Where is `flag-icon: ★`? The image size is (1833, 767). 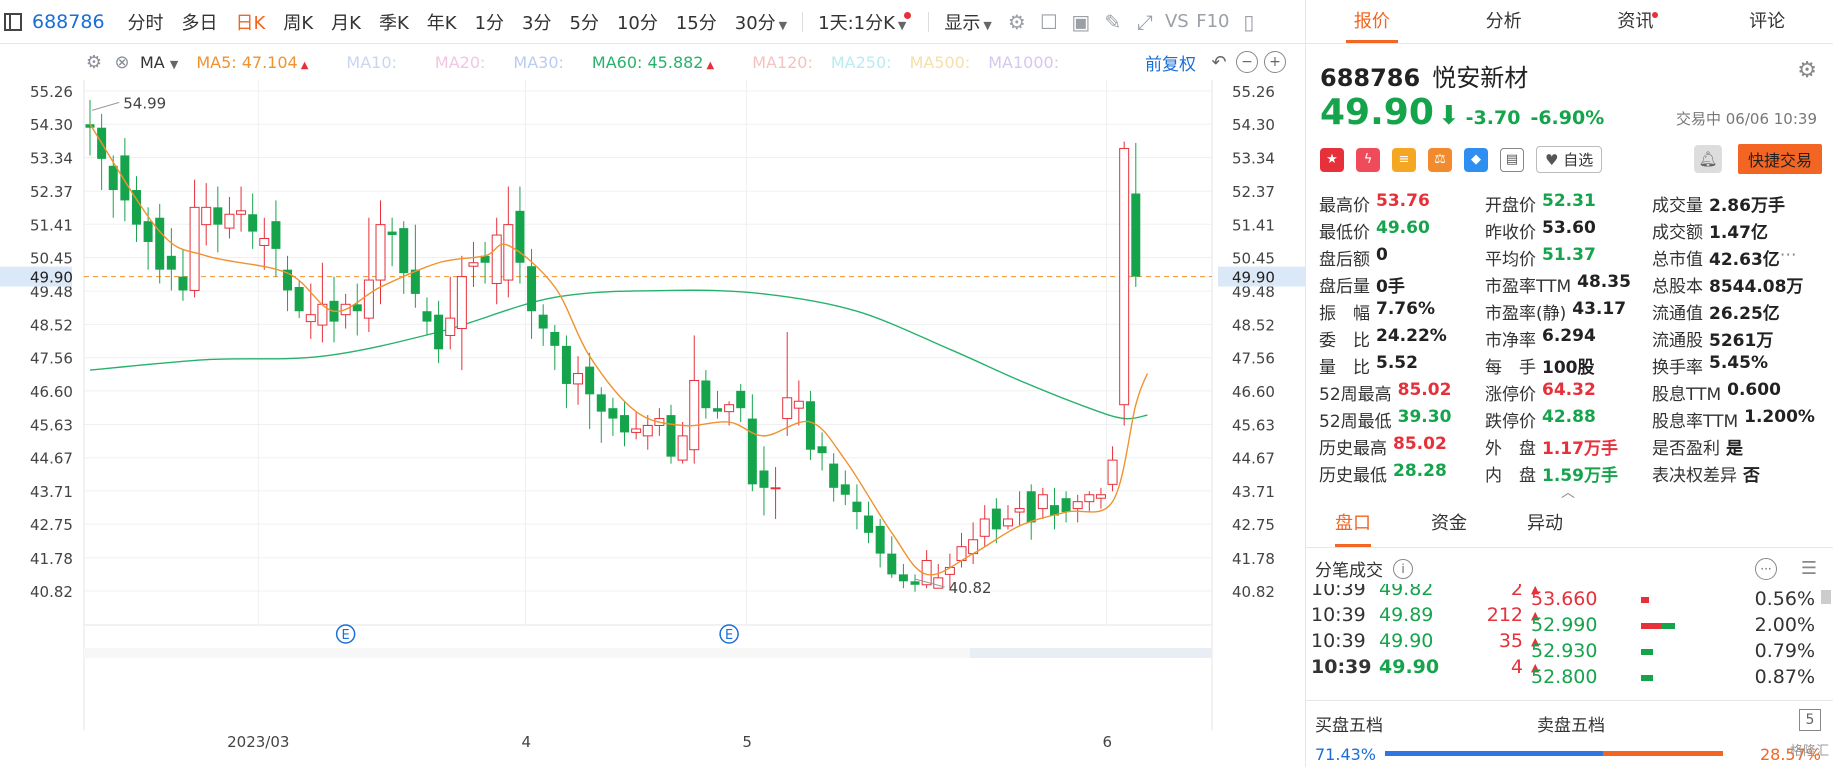
flag-icon: ★ is located at coordinates (1332, 159).